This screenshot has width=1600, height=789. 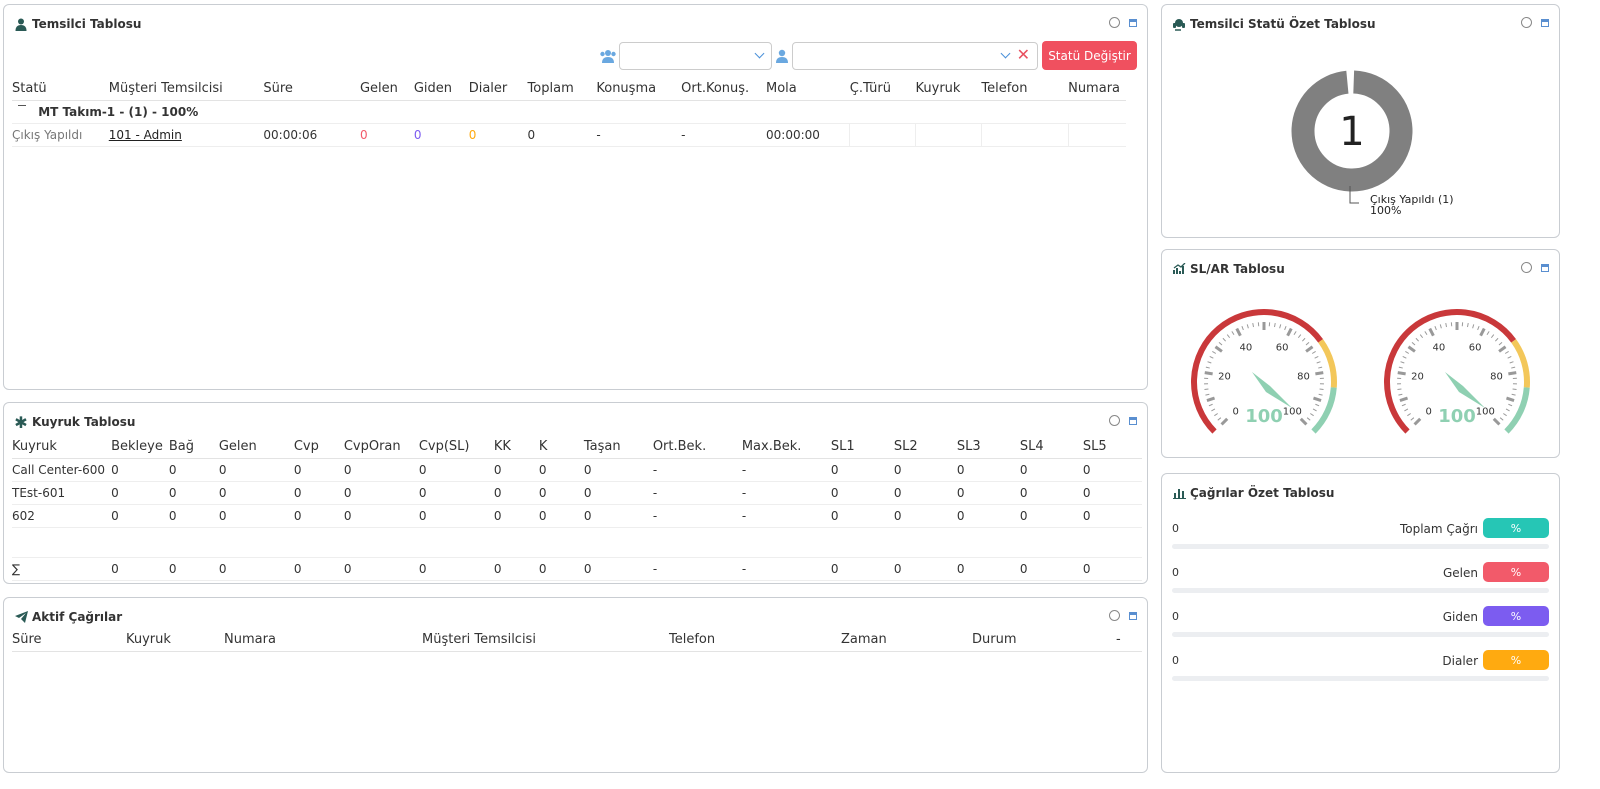 What do you see at coordinates (386, 89) in the screenshot?
I see `col-incoming: Gelen` at bounding box center [386, 89].